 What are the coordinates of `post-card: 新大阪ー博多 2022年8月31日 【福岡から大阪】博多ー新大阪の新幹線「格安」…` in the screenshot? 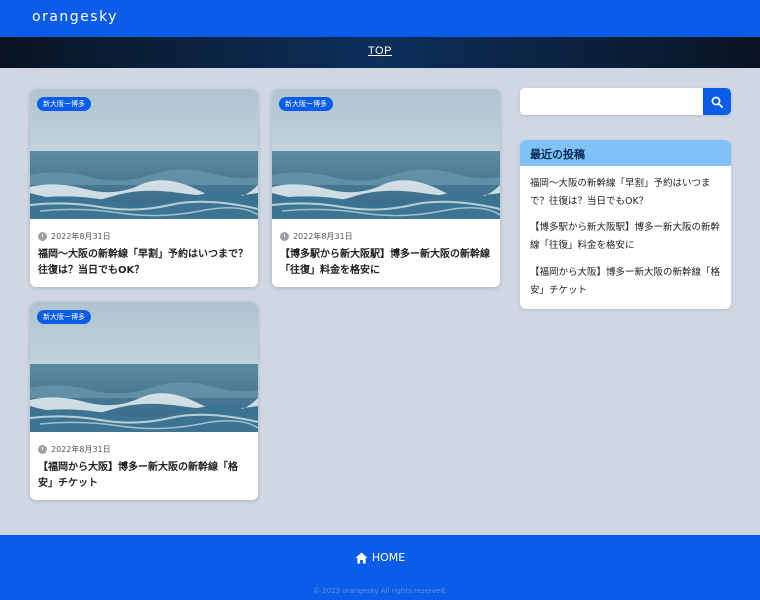 It's located at (144, 401).